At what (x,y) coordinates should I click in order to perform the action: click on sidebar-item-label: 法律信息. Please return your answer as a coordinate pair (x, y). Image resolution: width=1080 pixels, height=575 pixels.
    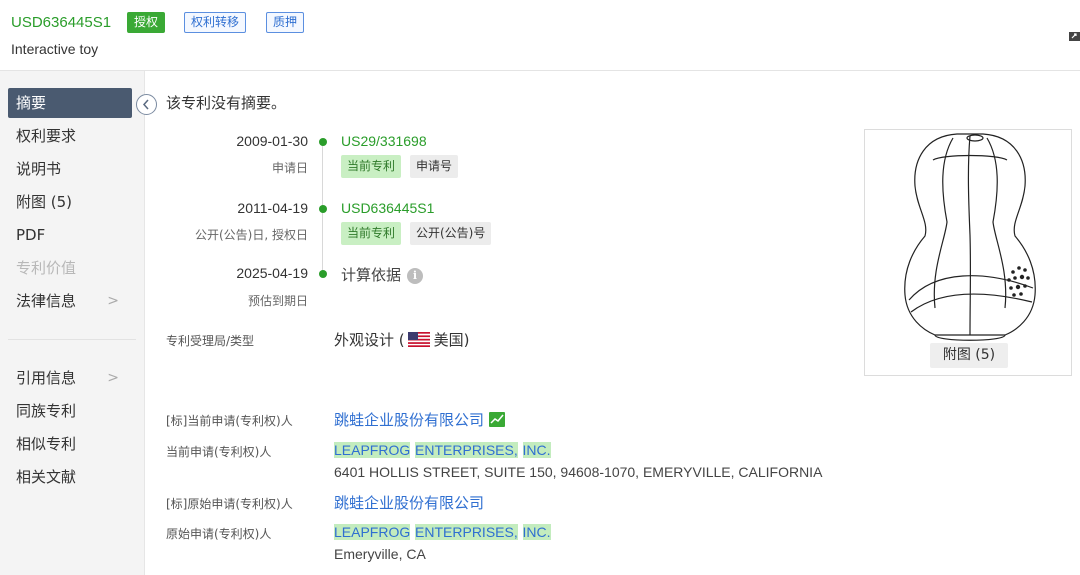
    Looking at the image, I should click on (46, 301).